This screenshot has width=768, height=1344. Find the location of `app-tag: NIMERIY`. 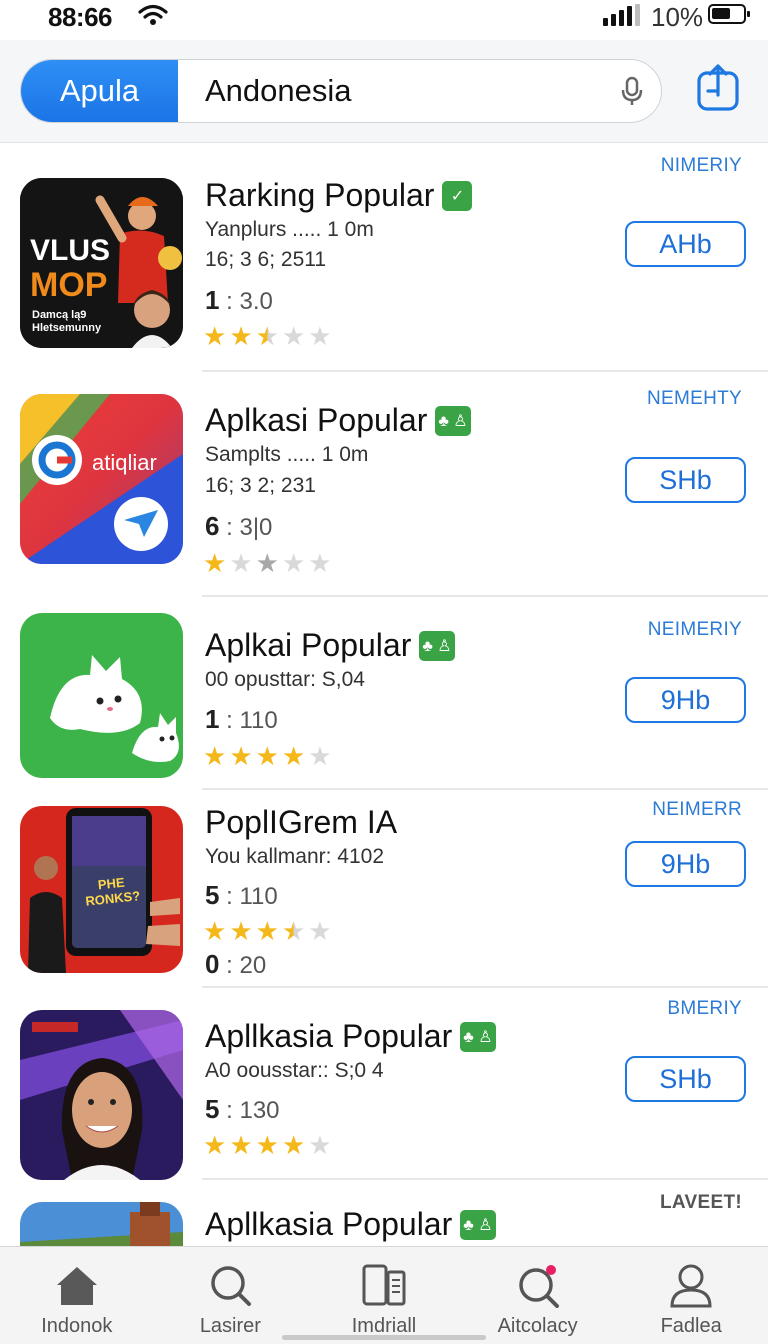

app-tag: NIMERIY is located at coordinates (701, 165).